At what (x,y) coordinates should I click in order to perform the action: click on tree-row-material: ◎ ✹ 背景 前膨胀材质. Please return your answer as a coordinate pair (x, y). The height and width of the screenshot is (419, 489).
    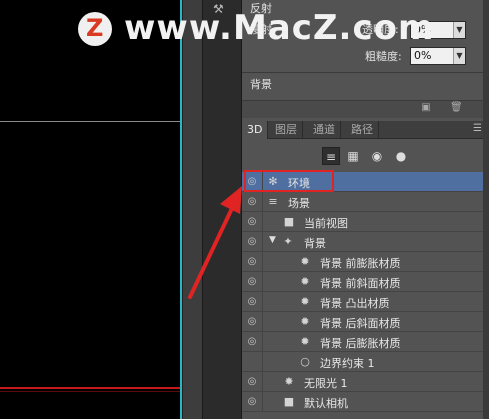
    Looking at the image, I should click on (362, 262).